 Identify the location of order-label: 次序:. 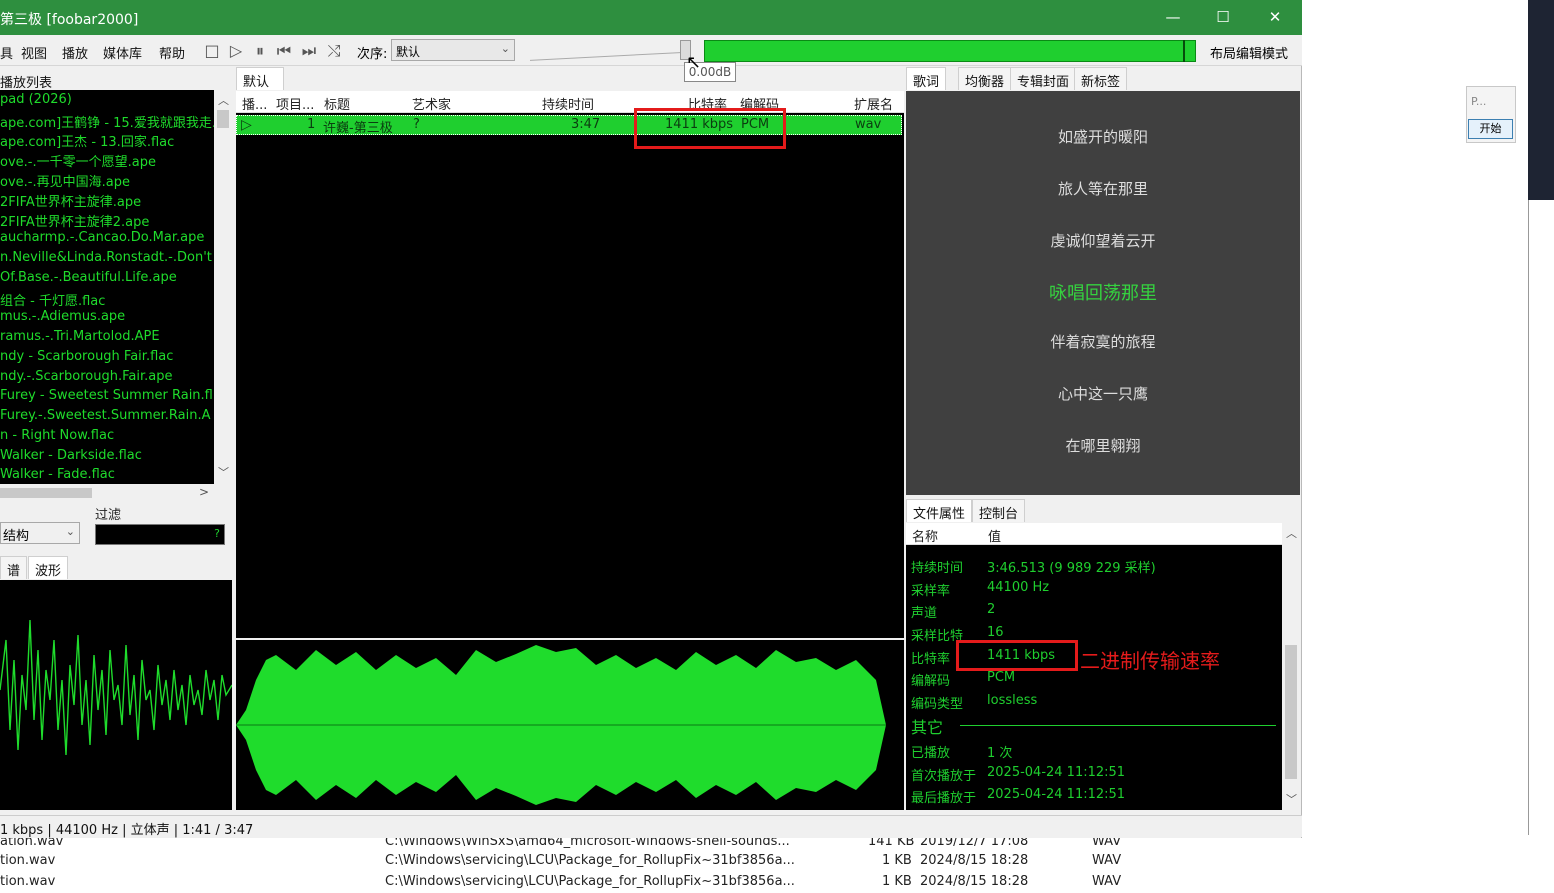
(372, 54).